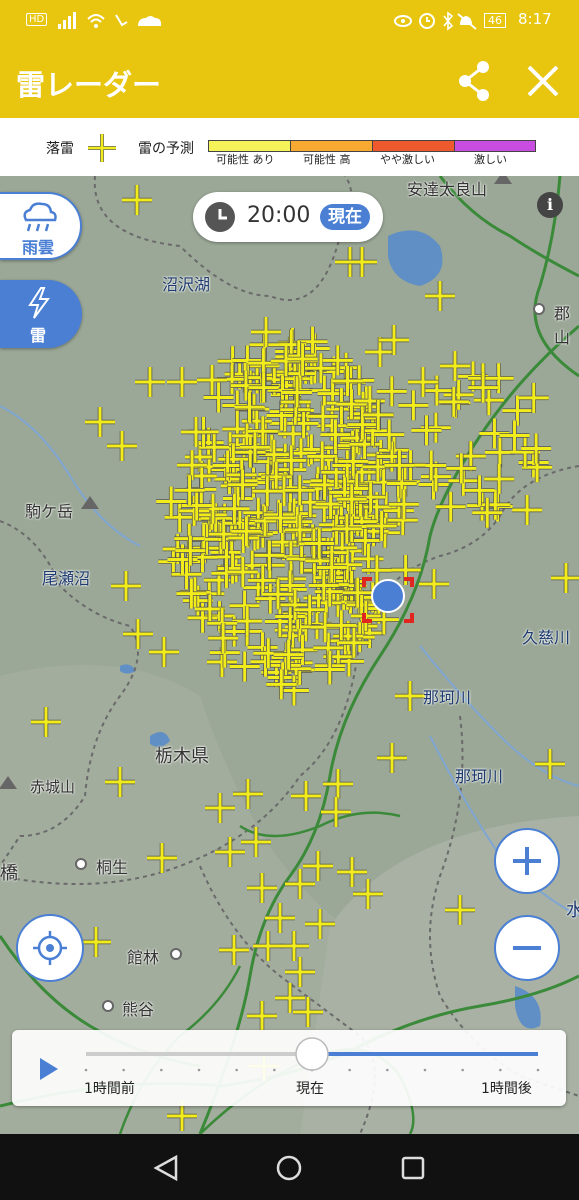 The height and width of the screenshot is (1200, 579). What do you see at coordinates (572, 910) in the screenshot?
I see `map-label-mito: 水` at bounding box center [572, 910].